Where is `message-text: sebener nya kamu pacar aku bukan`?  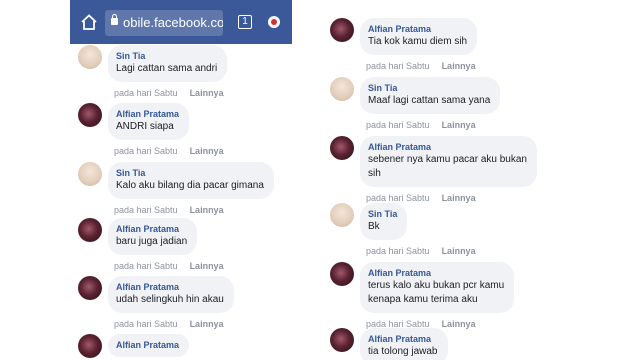
message-text: sebener nya kamu pacar aku bukan is located at coordinates (447, 159).